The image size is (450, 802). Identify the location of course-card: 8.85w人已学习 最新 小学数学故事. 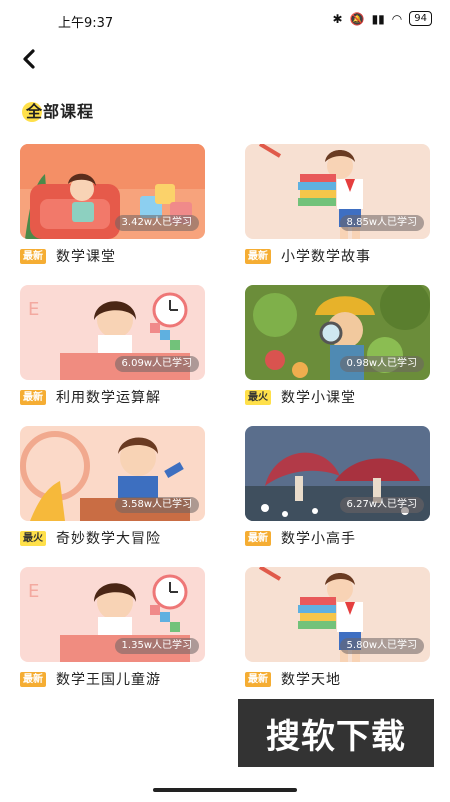
(337, 204).